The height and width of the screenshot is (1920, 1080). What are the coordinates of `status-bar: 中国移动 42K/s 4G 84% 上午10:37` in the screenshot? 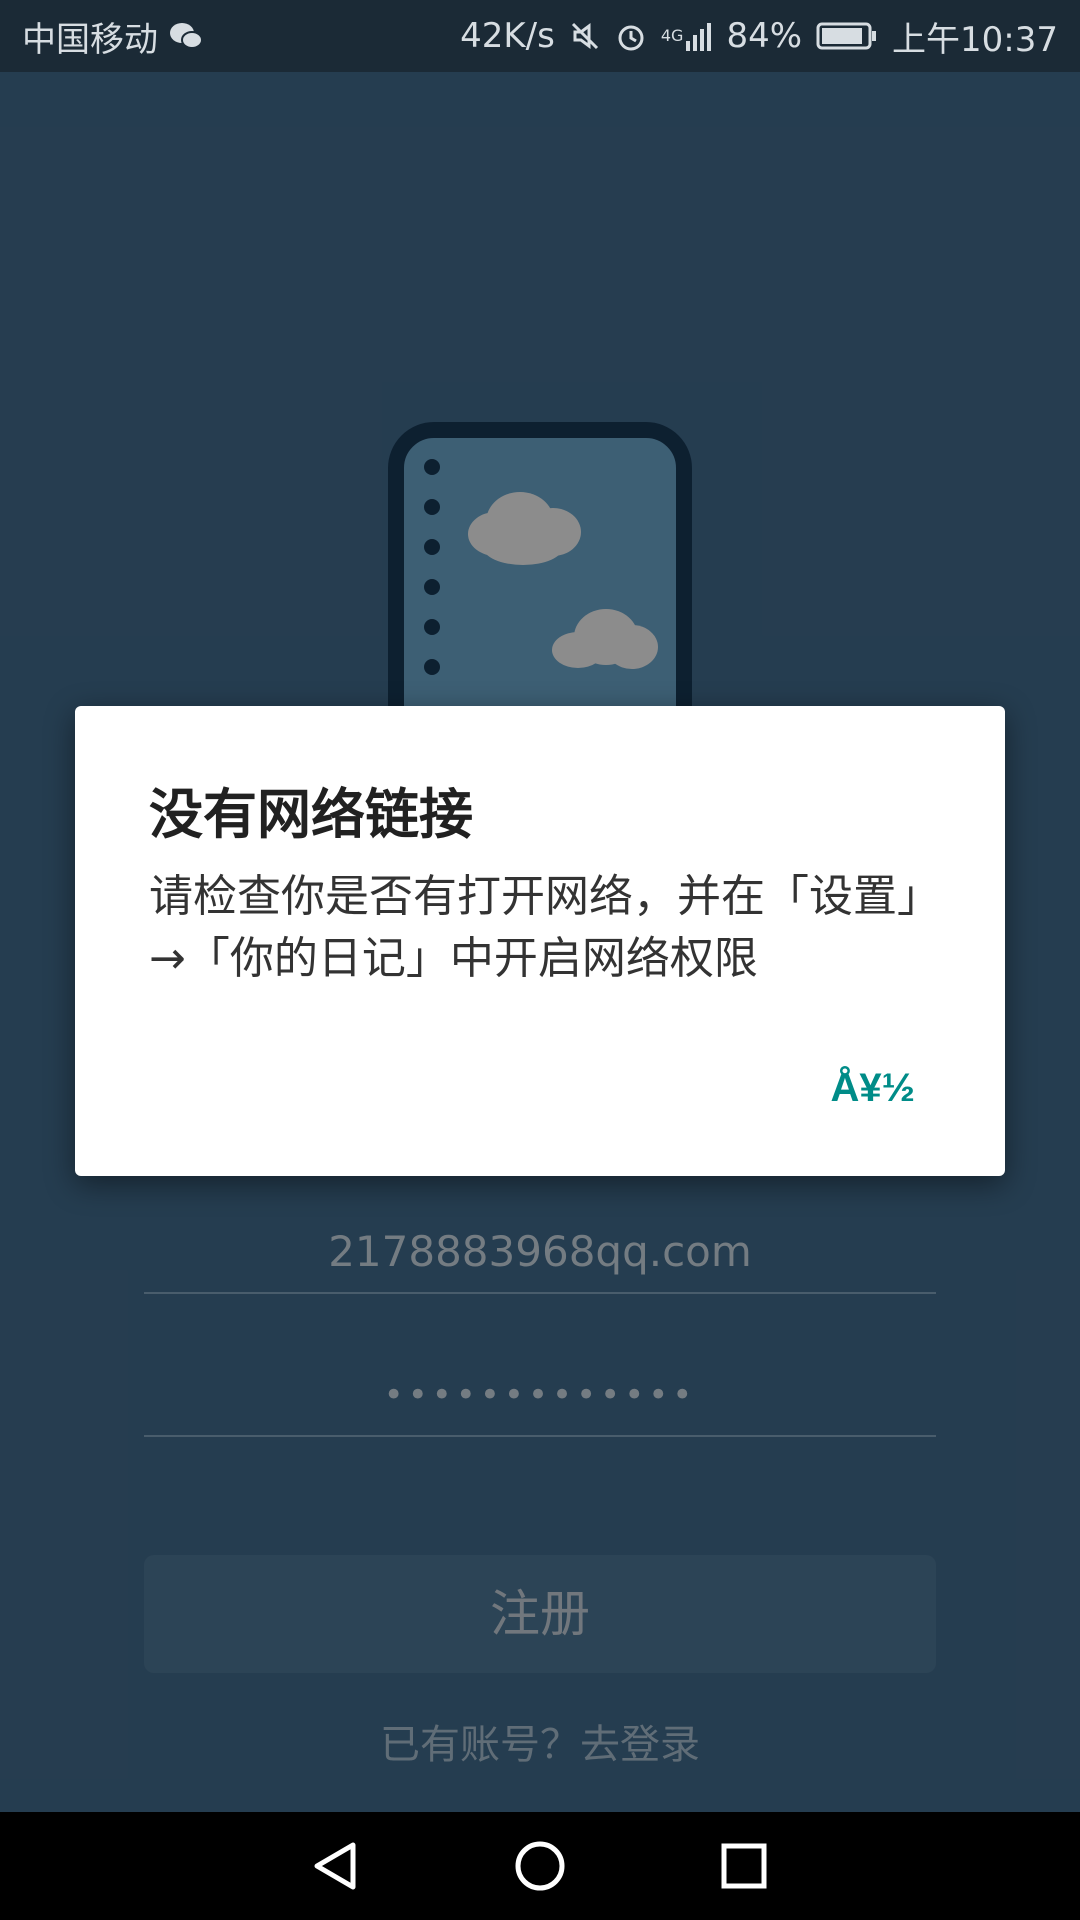 It's located at (540, 36).